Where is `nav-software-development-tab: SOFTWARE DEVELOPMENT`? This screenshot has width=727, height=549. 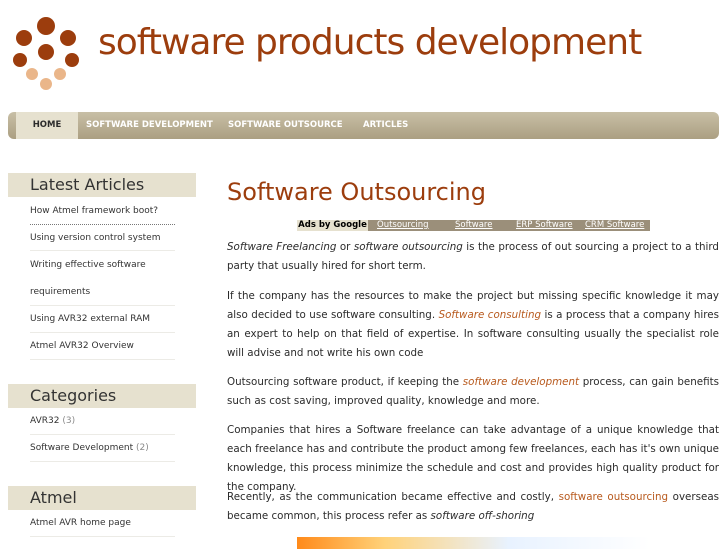
nav-software-development-tab: SOFTWARE DEVELOPMENT is located at coordinates (149, 125).